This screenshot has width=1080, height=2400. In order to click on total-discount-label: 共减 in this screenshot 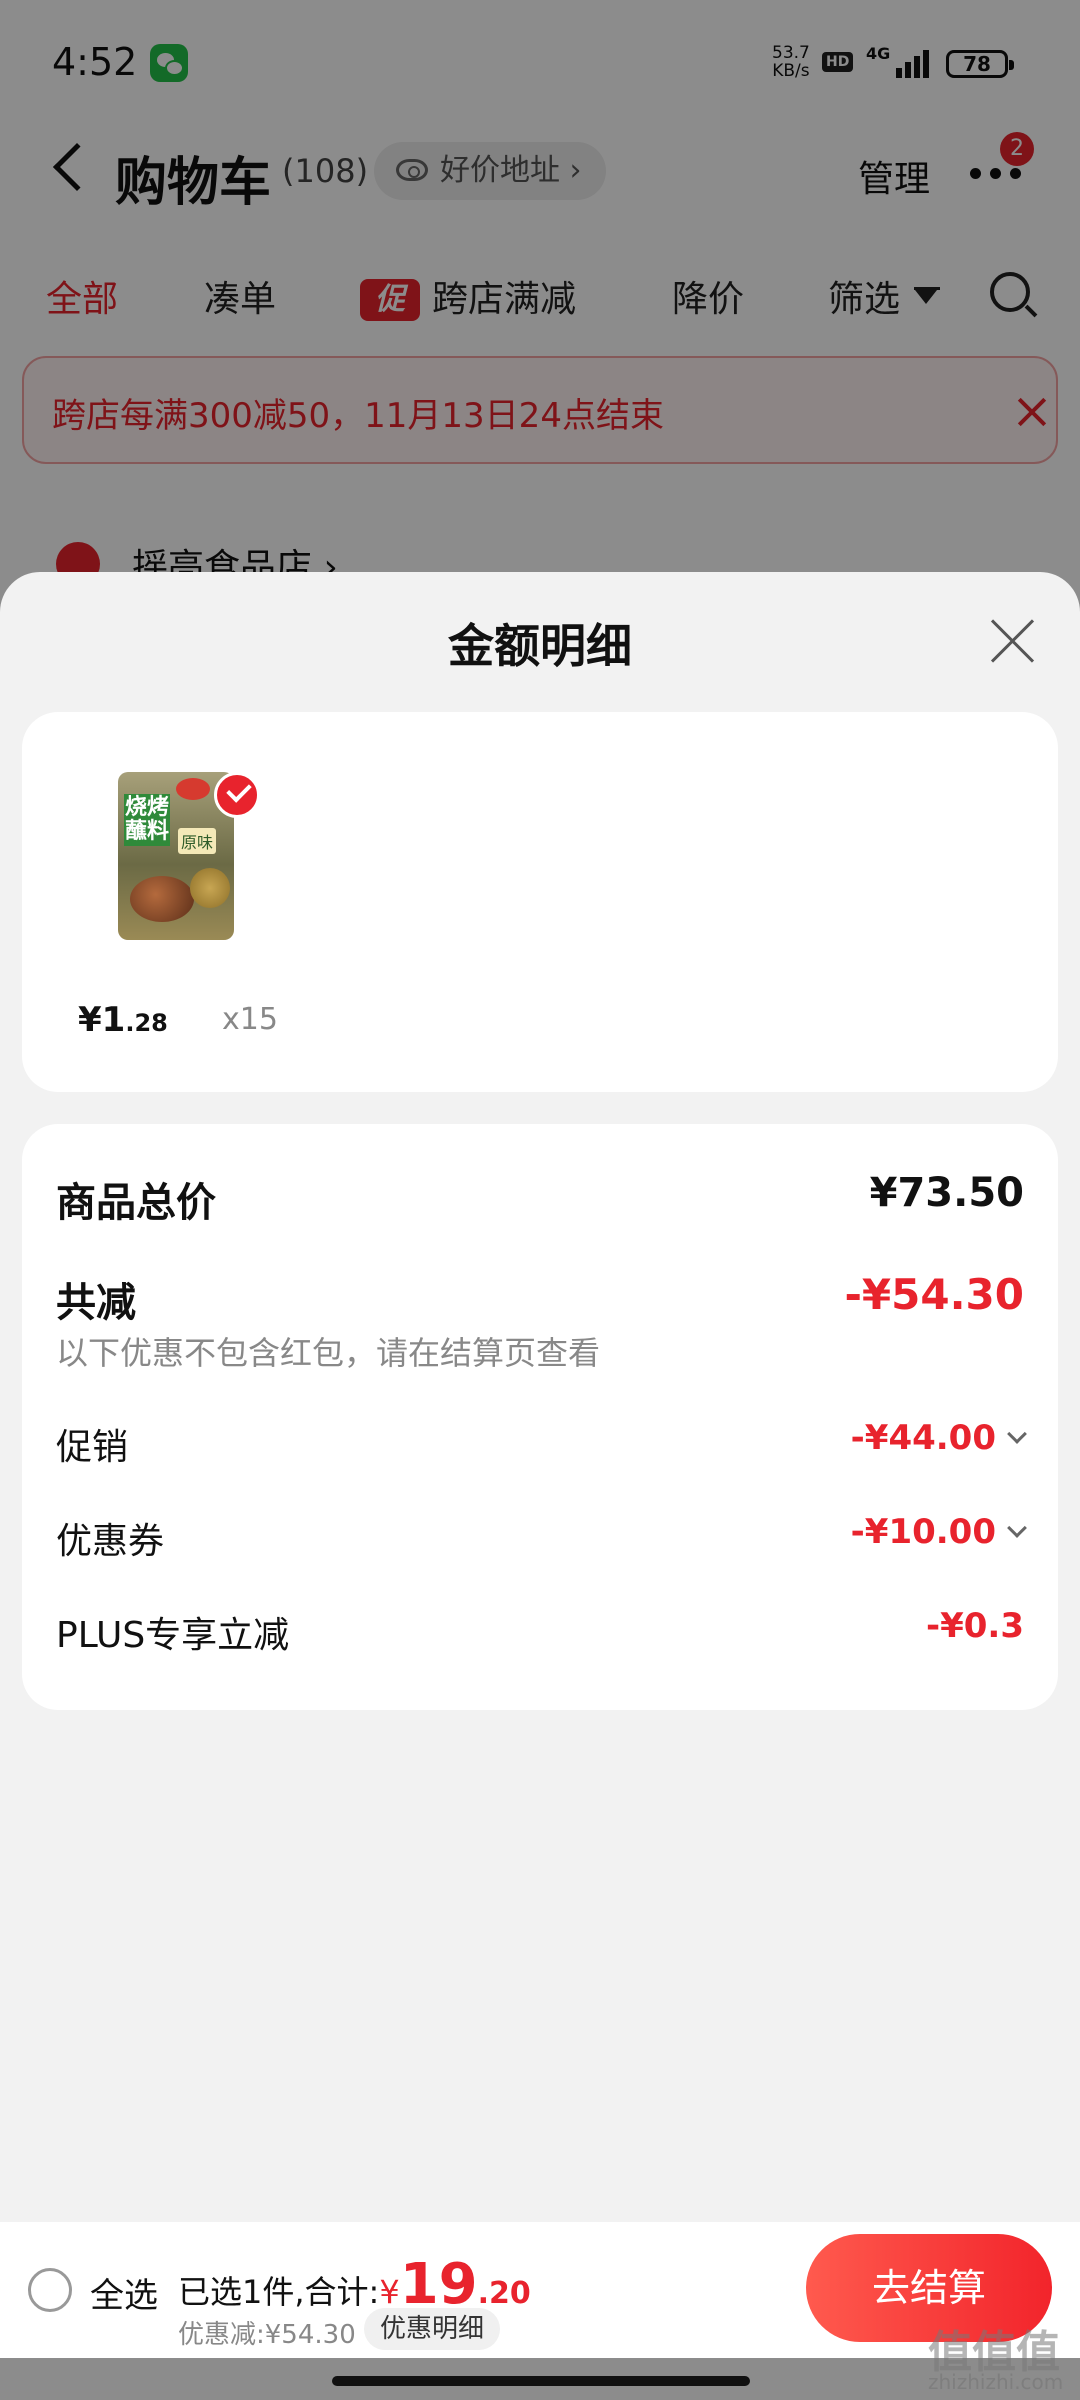, I will do `click(96, 1303)`.